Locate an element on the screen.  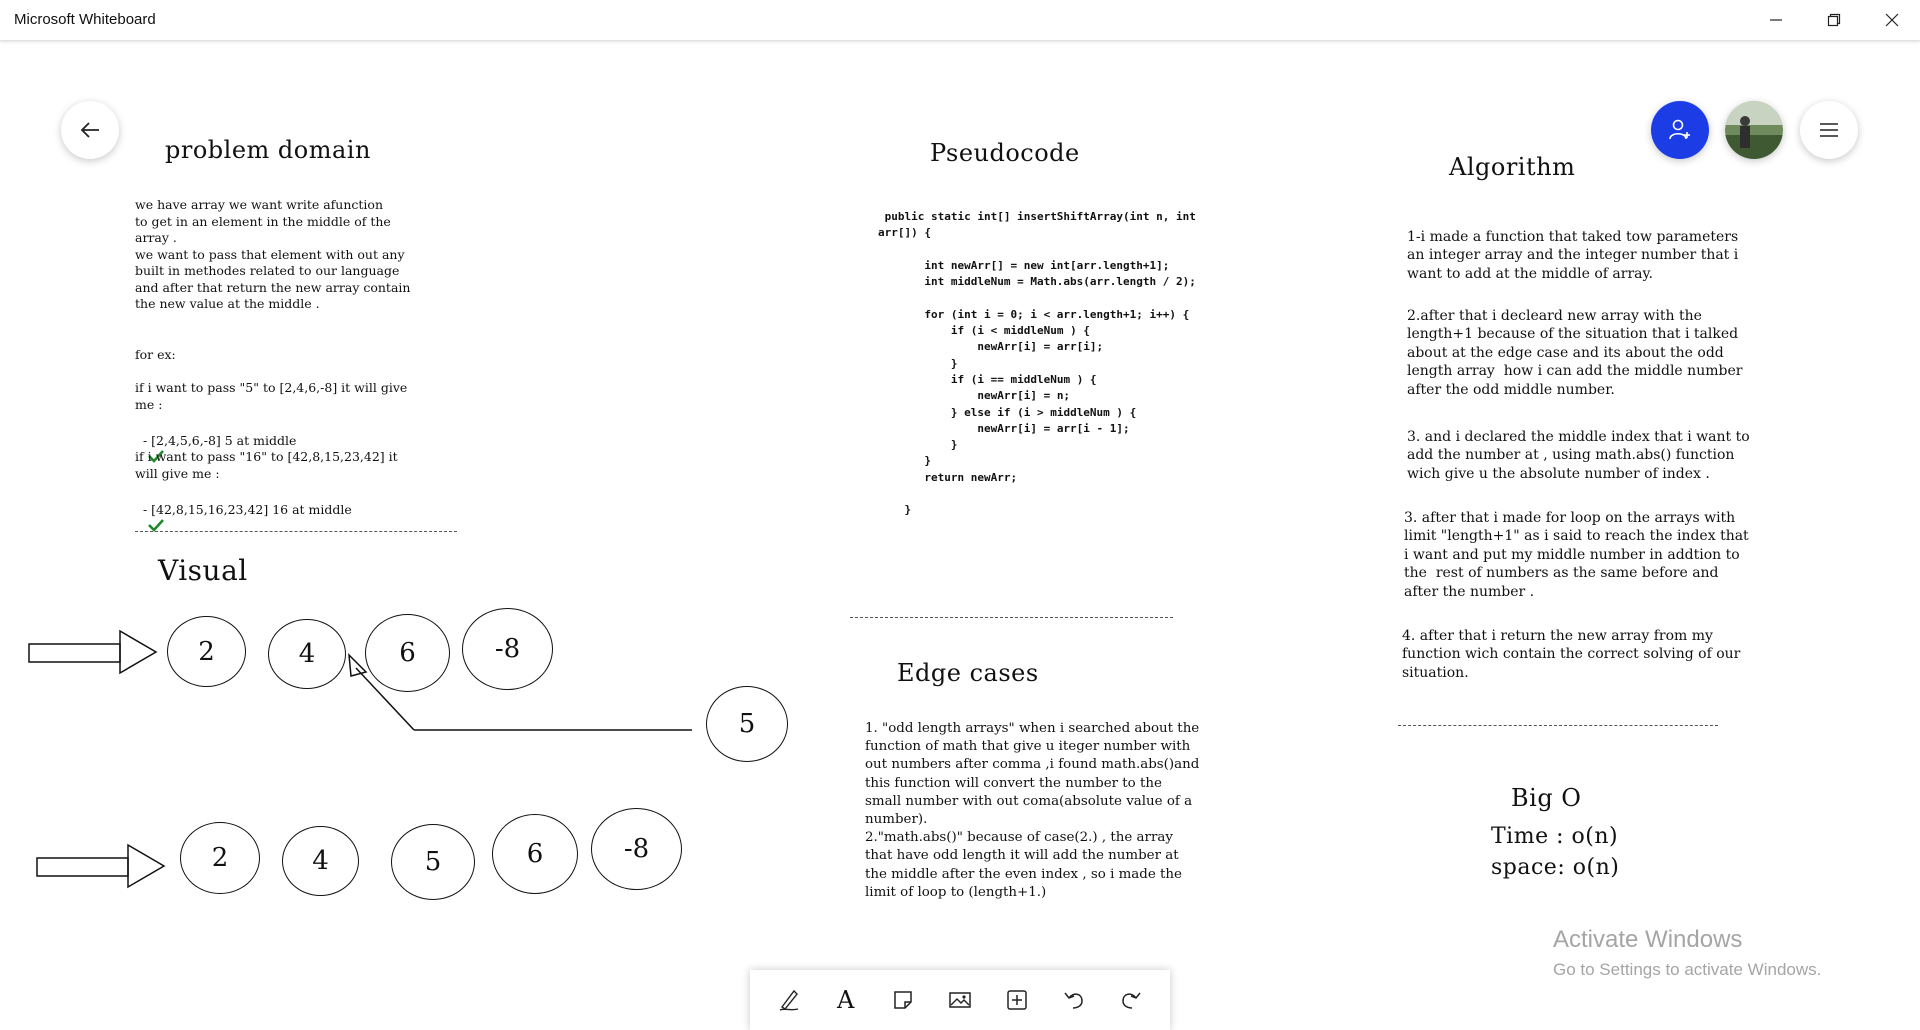
text-icon: A is located at coordinates (846, 1000).